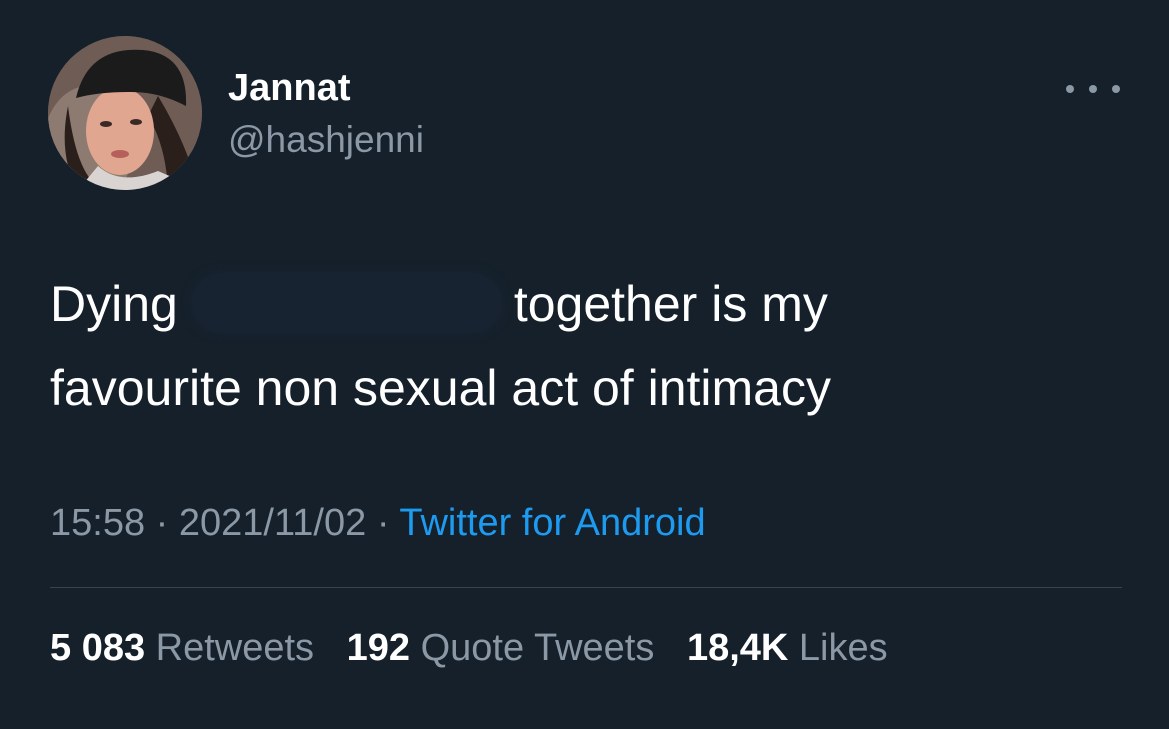 This screenshot has width=1169, height=729. I want to click on more-options-button, so click(1093, 89).